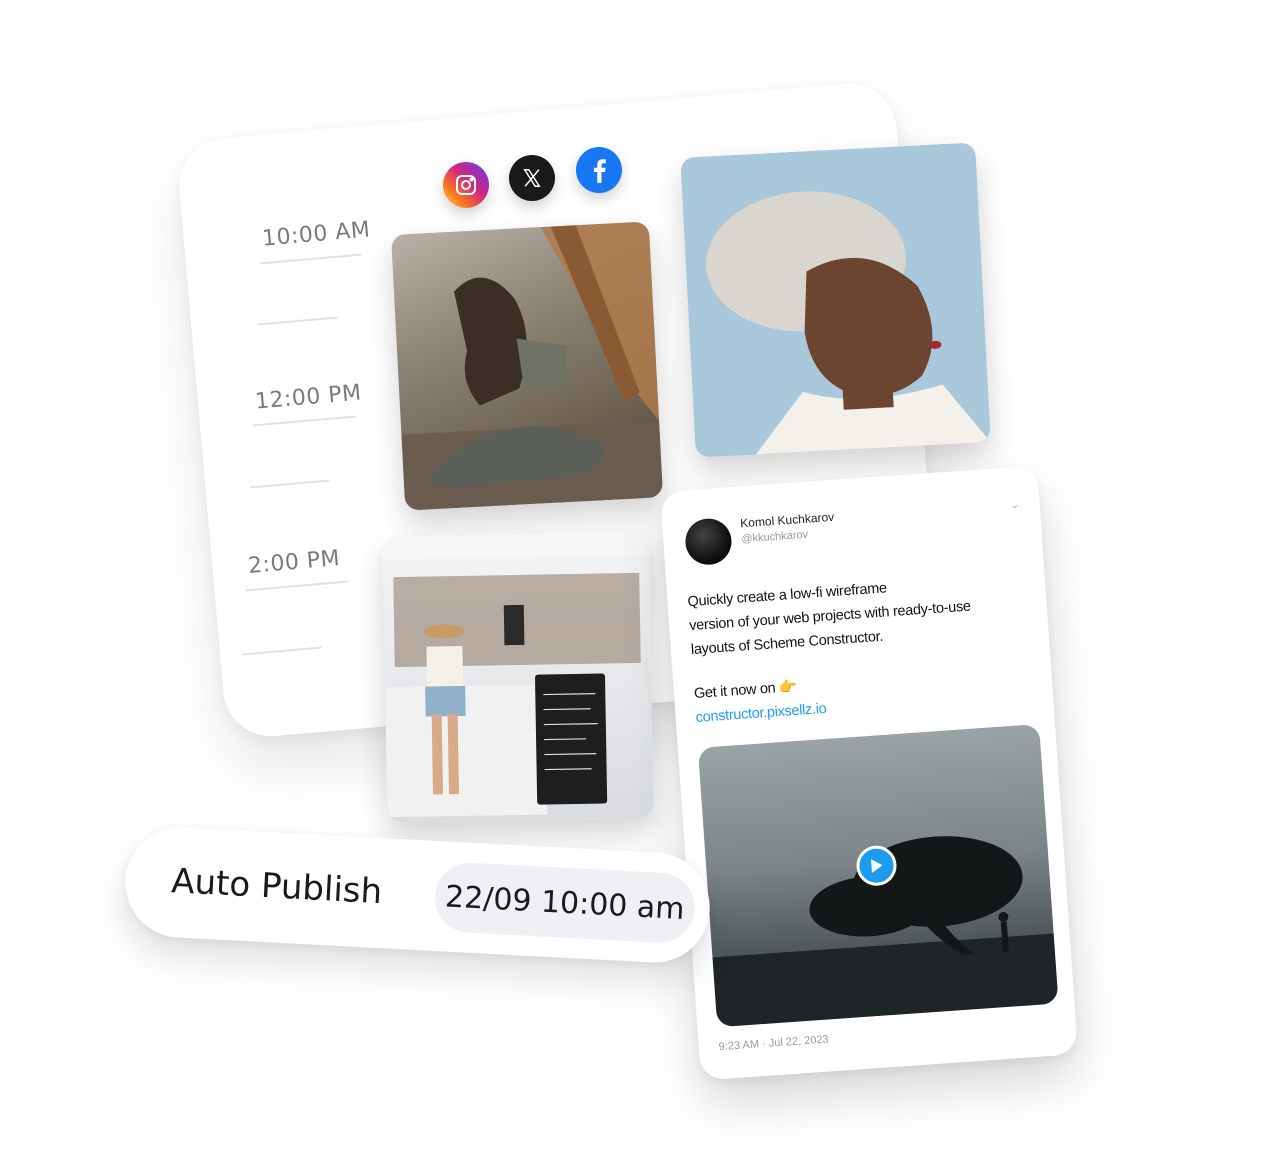  Describe the element at coordinates (532, 366) in the screenshot. I see `yoga-scene` at that location.